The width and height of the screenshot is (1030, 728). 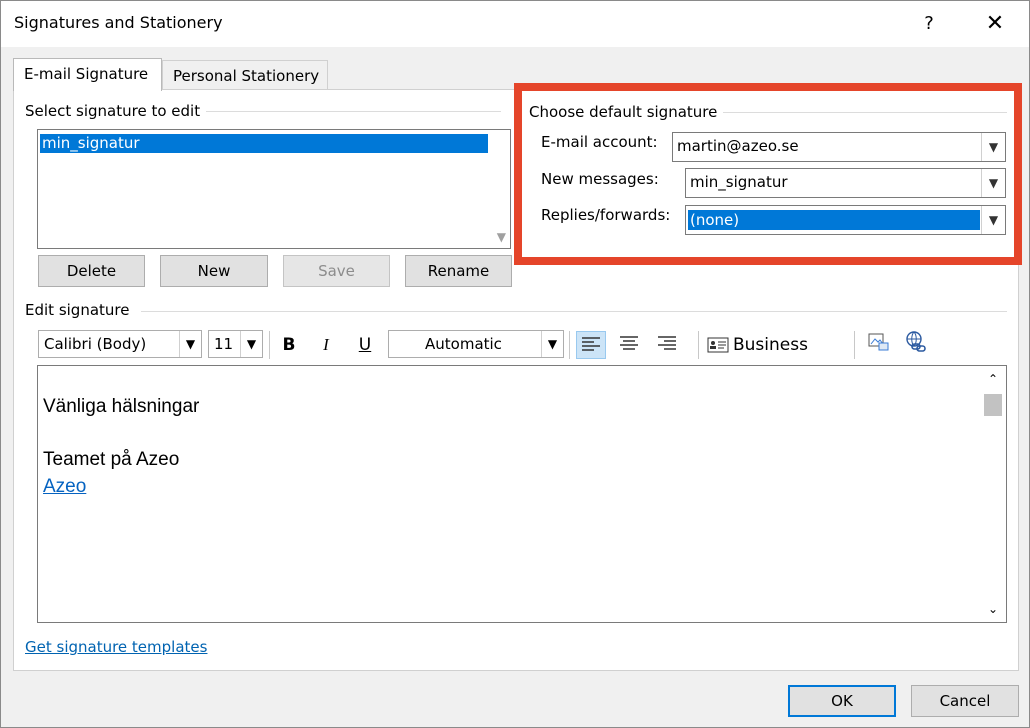 I want to click on font-select: Calibri (Body) ▼, so click(x=120, y=344).